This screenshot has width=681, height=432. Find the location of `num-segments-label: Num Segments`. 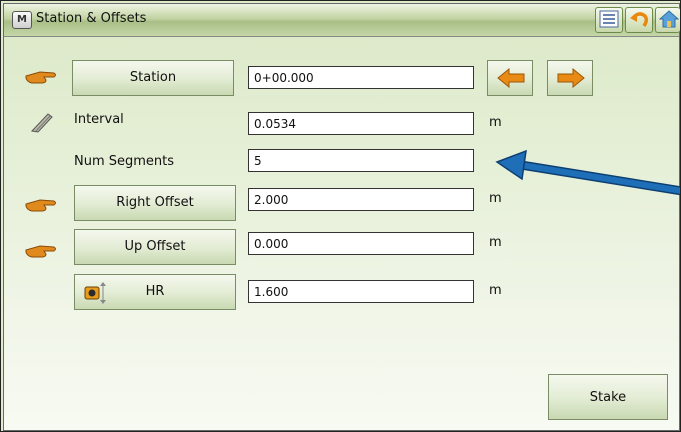

num-segments-label: Num Segments is located at coordinates (124, 161).